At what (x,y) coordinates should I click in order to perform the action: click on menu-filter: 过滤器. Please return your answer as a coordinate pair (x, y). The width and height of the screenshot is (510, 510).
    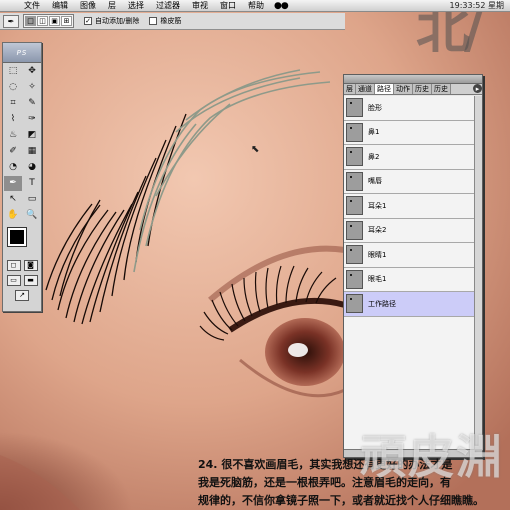
    Looking at the image, I should click on (168, 6).